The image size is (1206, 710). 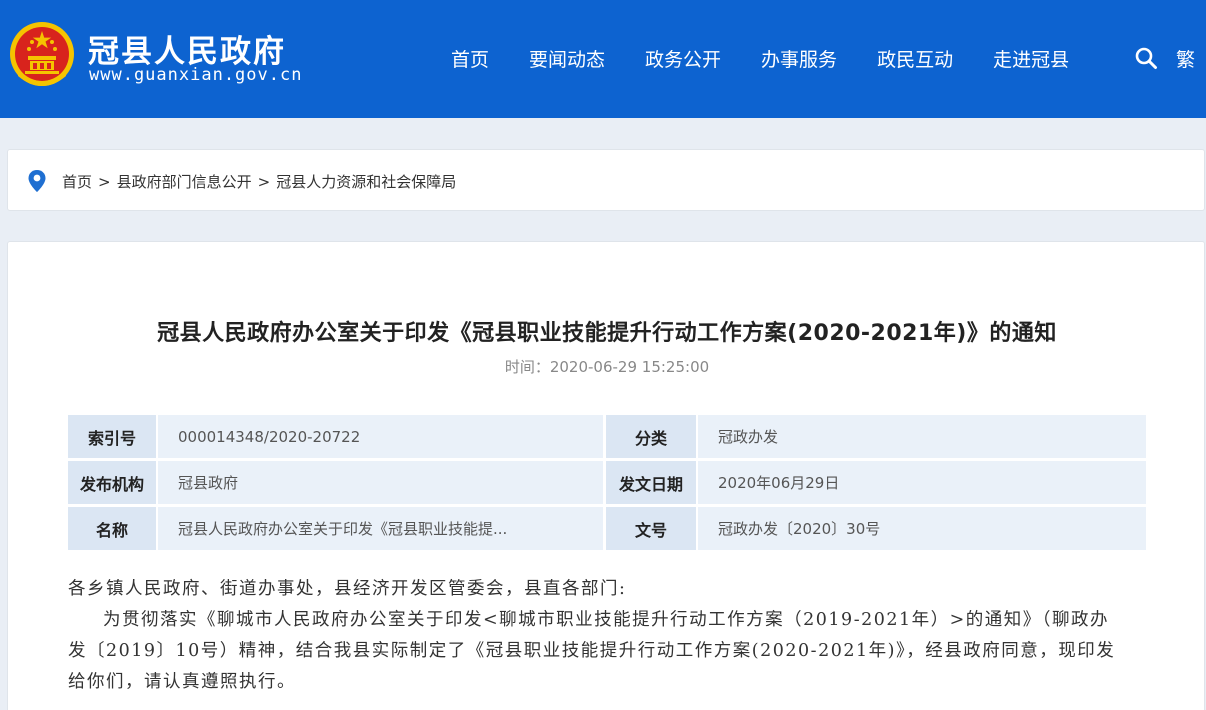 I want to click on meta-label-publisher: 发布机构, so click(x=112, y=482).